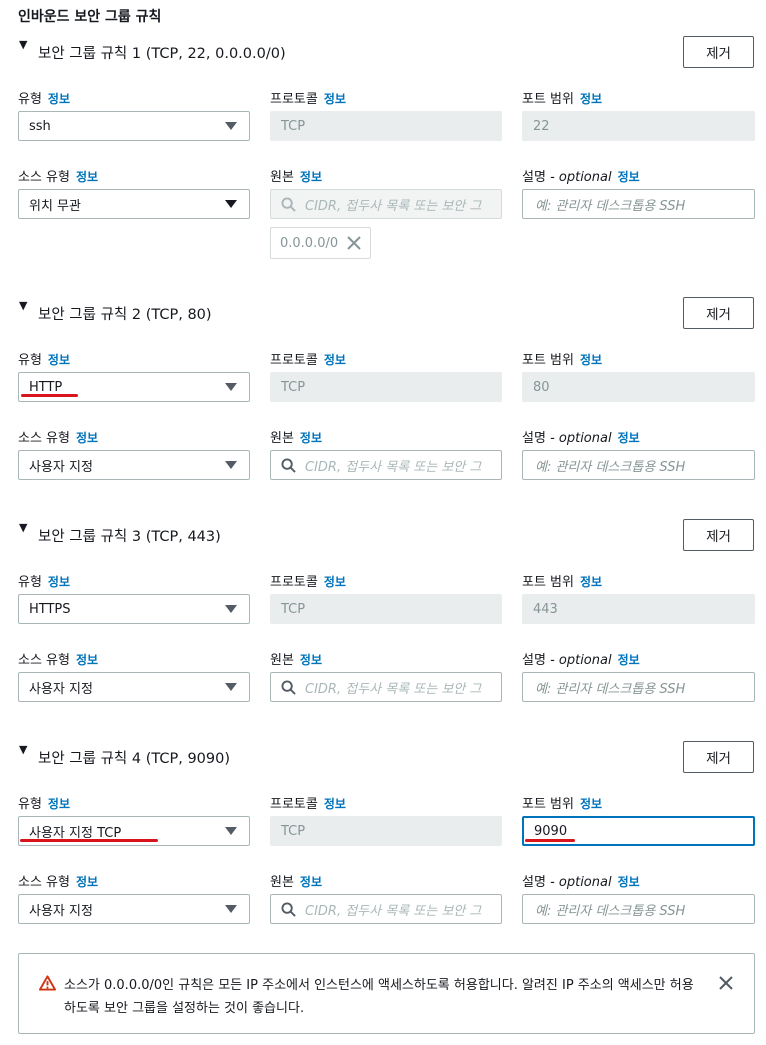 The height and width of the screenshot is (1045, 766). I want to click on close-icon, so click(726, 983).